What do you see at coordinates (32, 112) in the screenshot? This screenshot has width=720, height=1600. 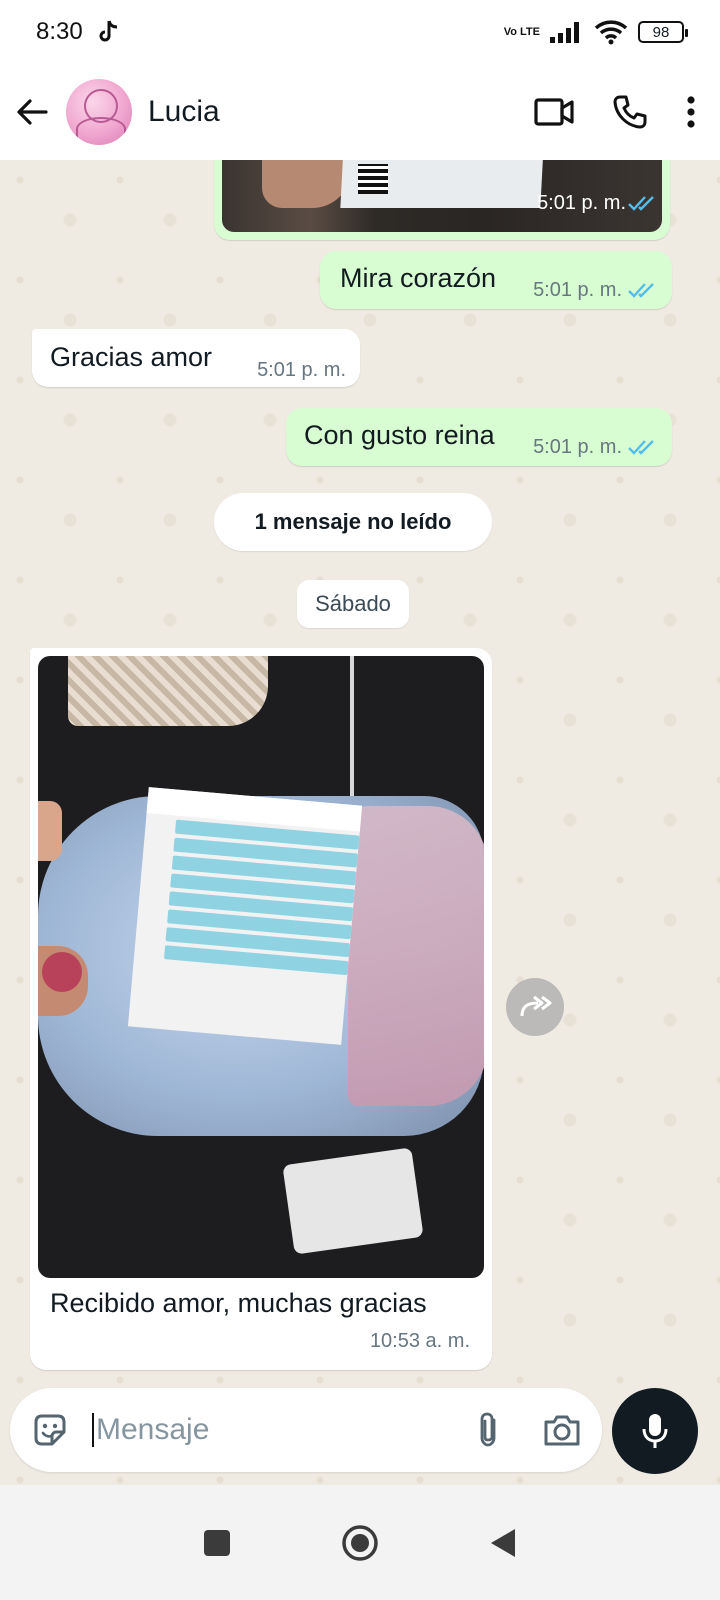 I see `back-arrow-icon` at bounding box center [32, 112].